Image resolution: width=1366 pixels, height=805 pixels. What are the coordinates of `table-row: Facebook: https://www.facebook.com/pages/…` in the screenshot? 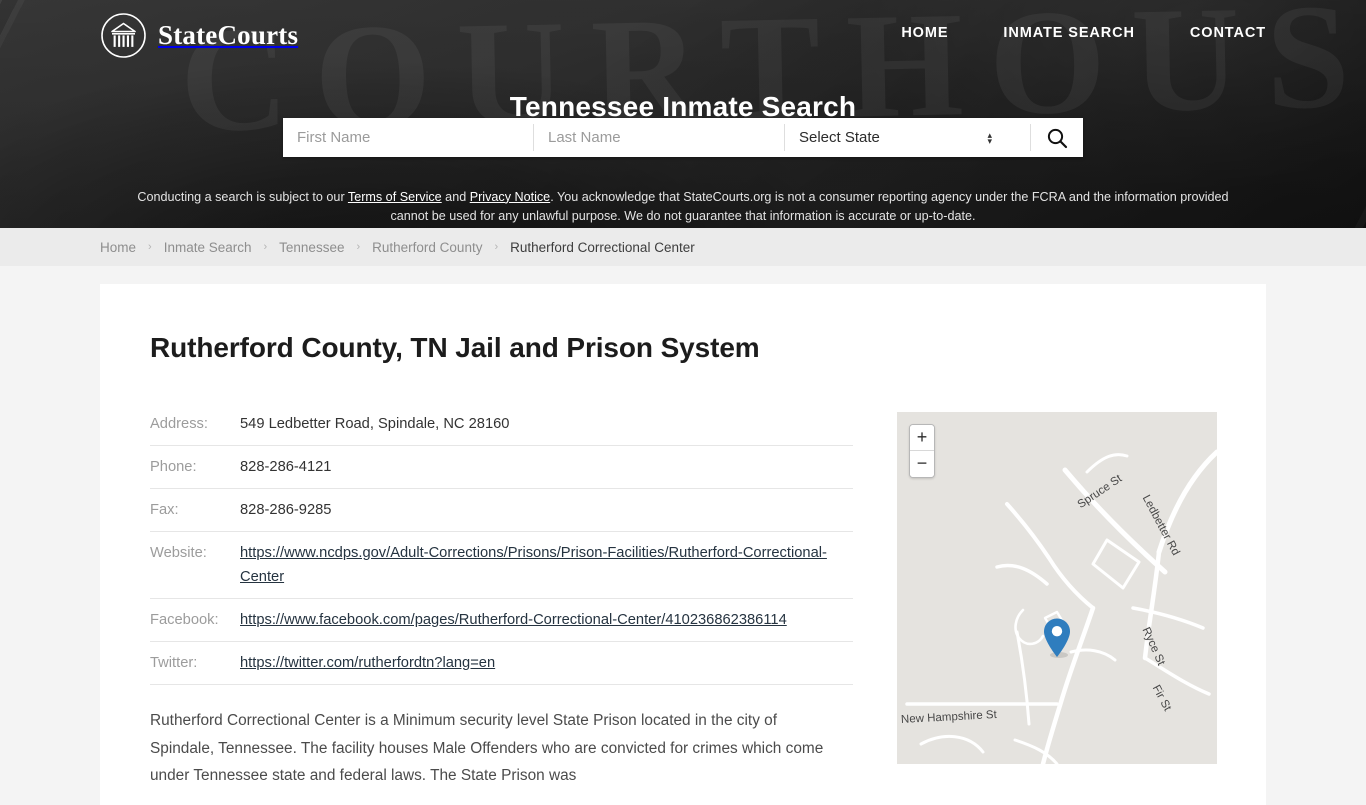 It's located at (501, 620).